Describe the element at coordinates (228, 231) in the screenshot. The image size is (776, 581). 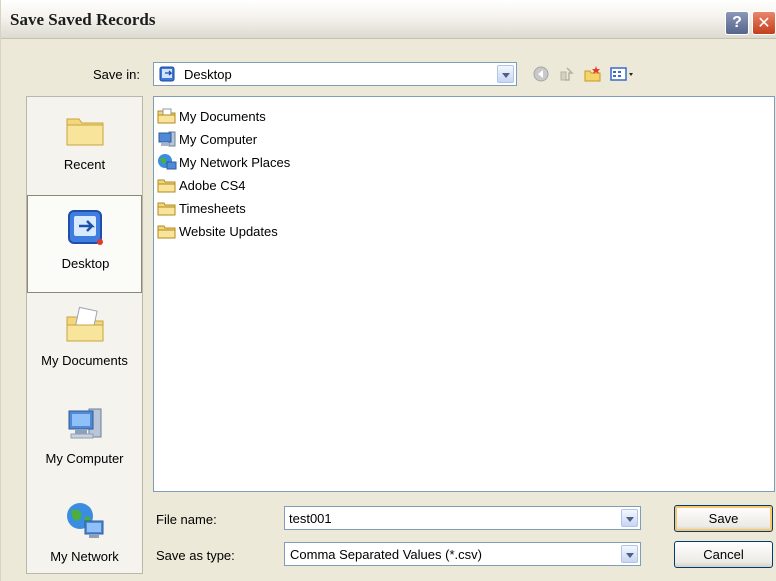
I see `file-name: Website Updates` at that location.